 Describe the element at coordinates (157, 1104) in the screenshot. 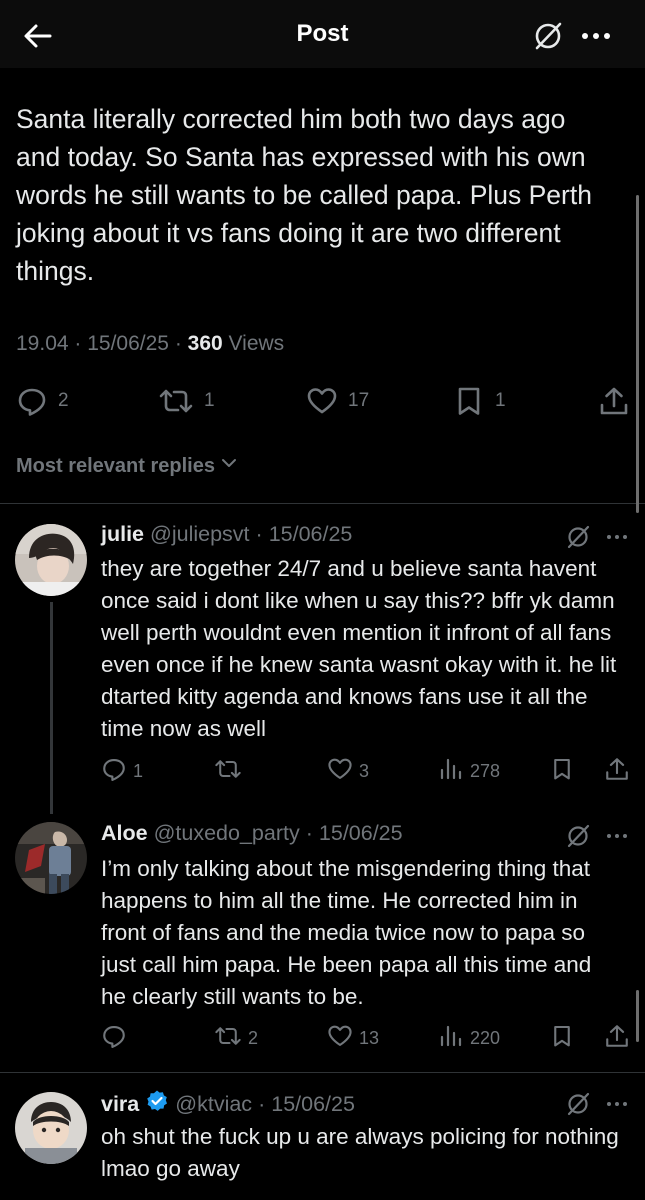

I see `verified-icon` at that location.